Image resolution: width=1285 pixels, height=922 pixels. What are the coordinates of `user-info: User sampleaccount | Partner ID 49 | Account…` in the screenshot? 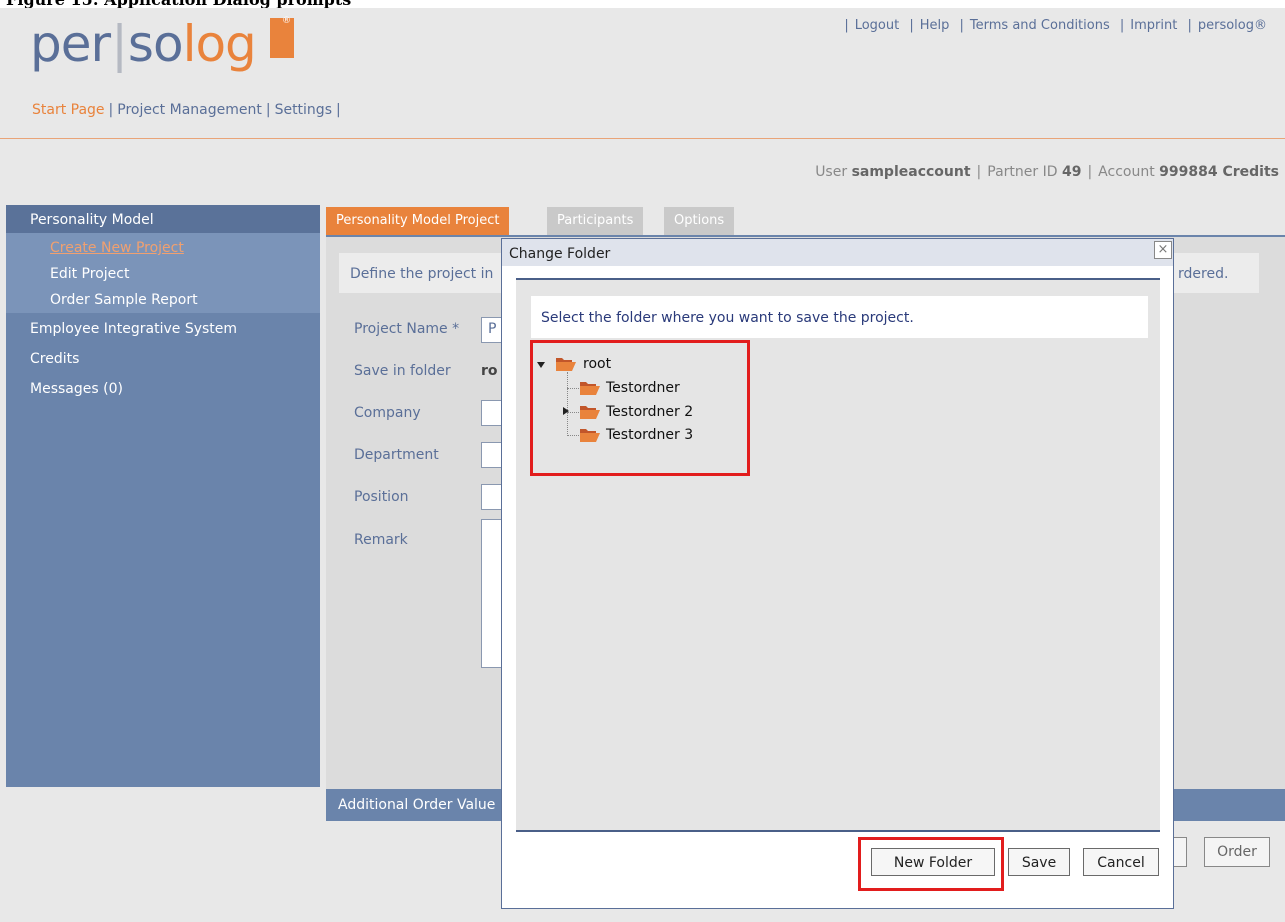 It's located at (1047, 172).